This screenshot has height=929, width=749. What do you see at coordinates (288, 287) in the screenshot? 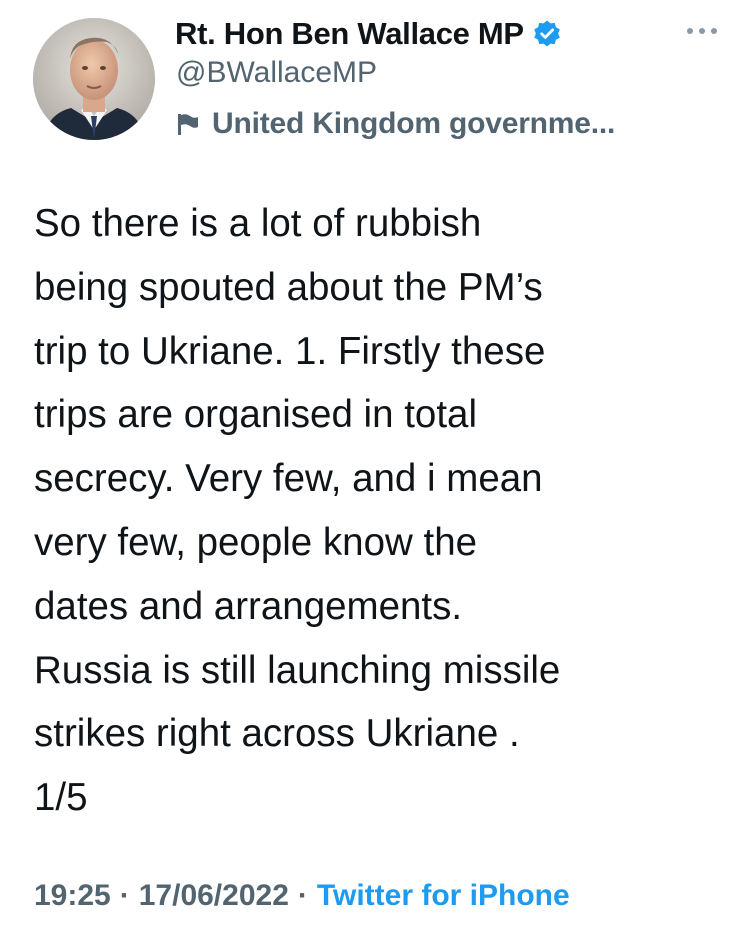
I see `tweet-line: being spouted about the PM’s` at bounding box center [288, 287].